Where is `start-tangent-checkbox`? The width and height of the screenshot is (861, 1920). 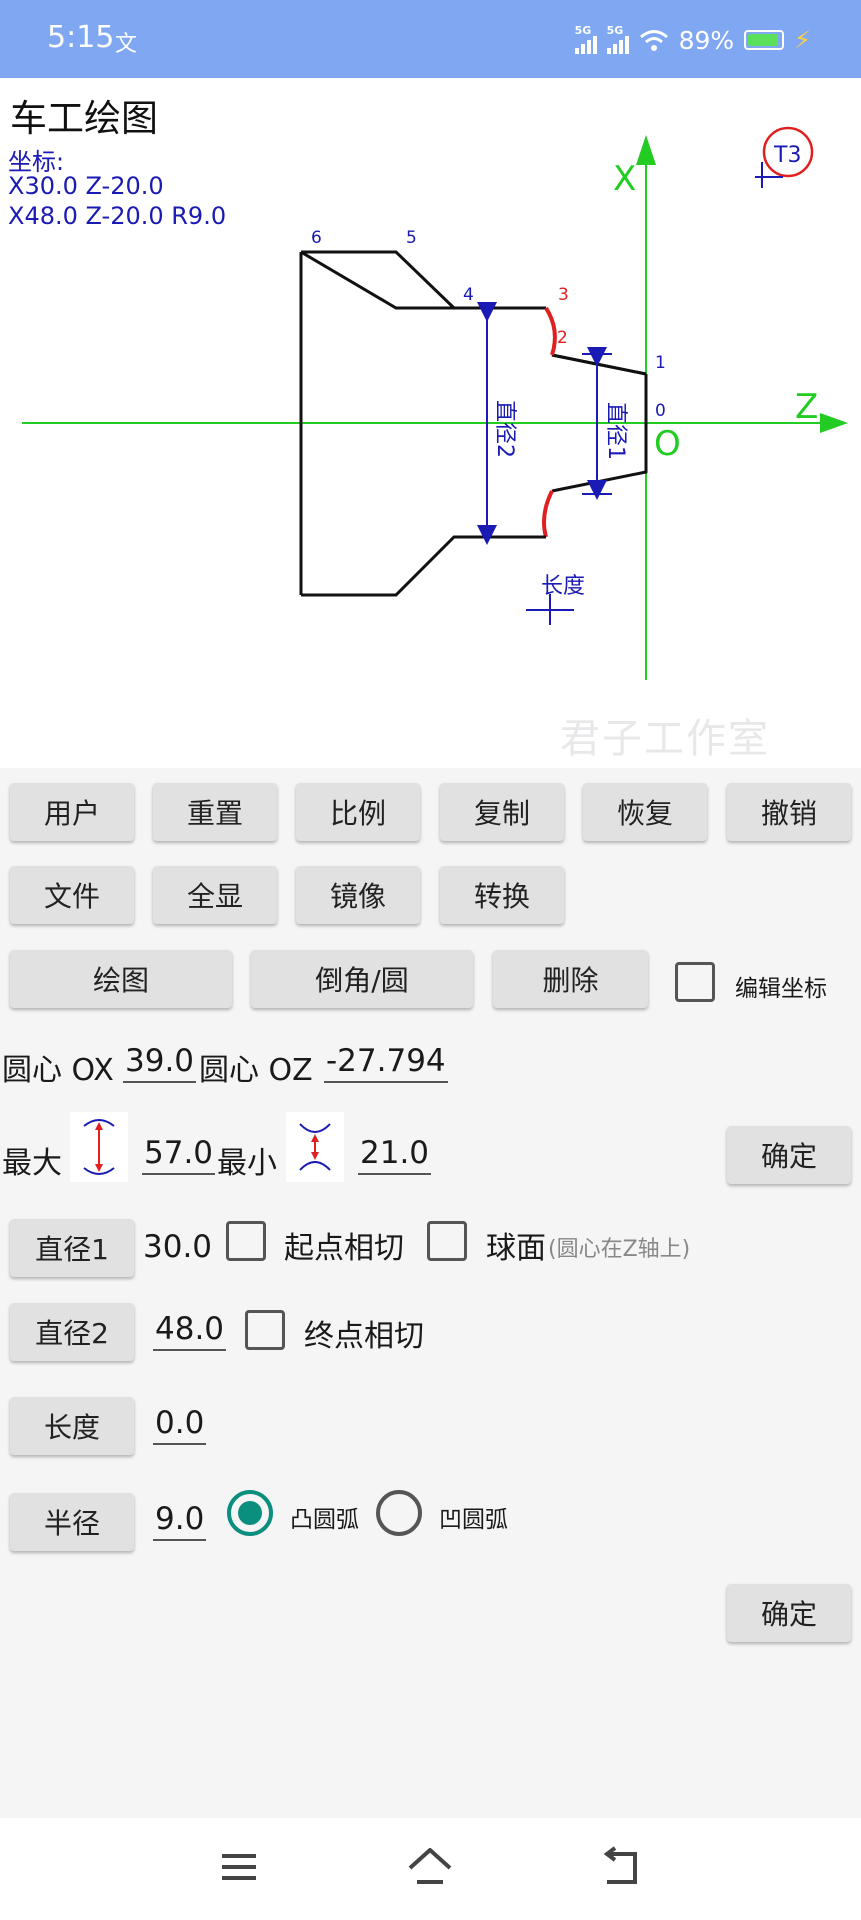
start-tangent-checkbox is located at coordinates (246, 1241).